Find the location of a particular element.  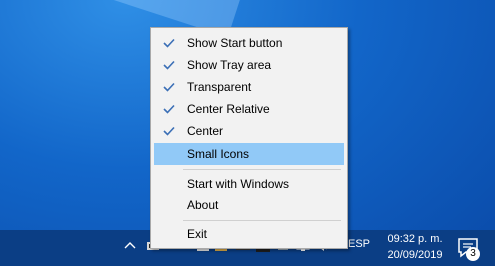

menu-item-label: Exit is located at coordinates (197, 234).